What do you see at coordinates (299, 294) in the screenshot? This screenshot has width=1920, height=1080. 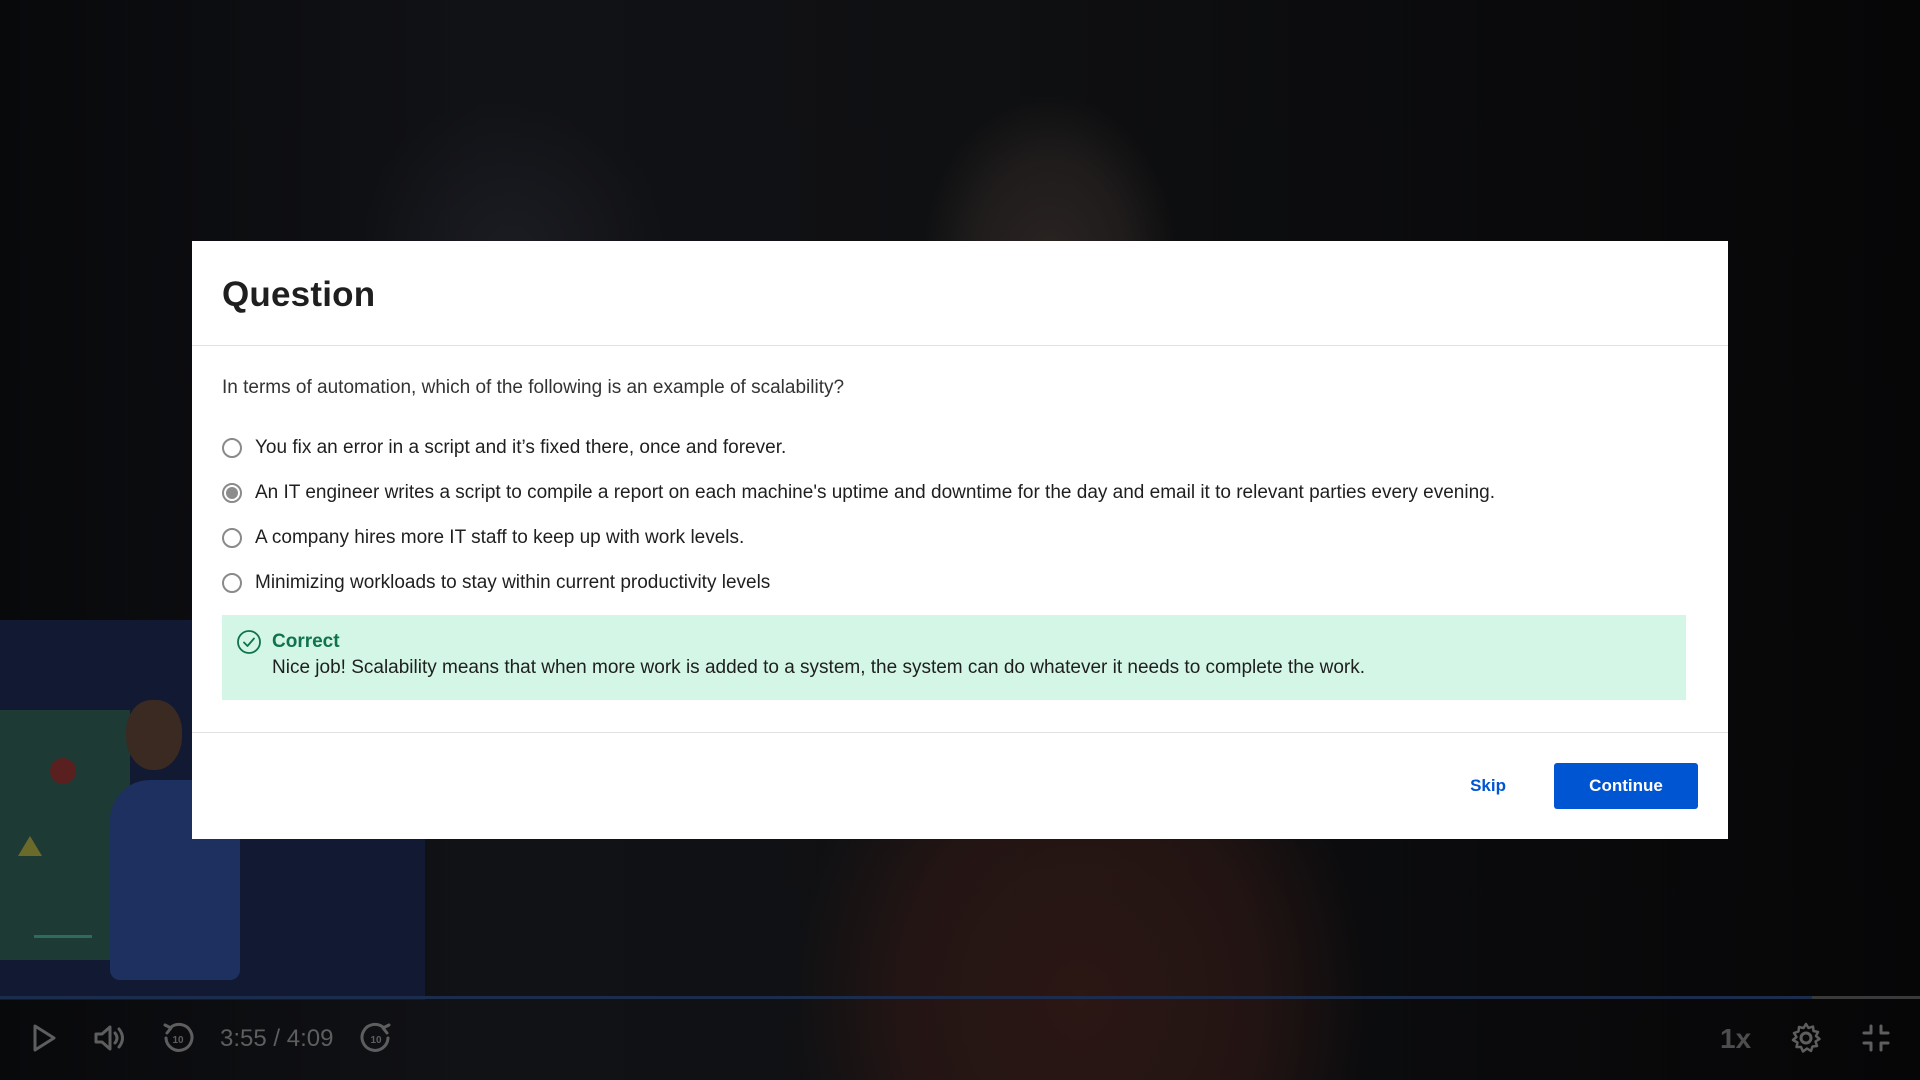 I see `dialog-title: Question` at bounding box center [299, 294].